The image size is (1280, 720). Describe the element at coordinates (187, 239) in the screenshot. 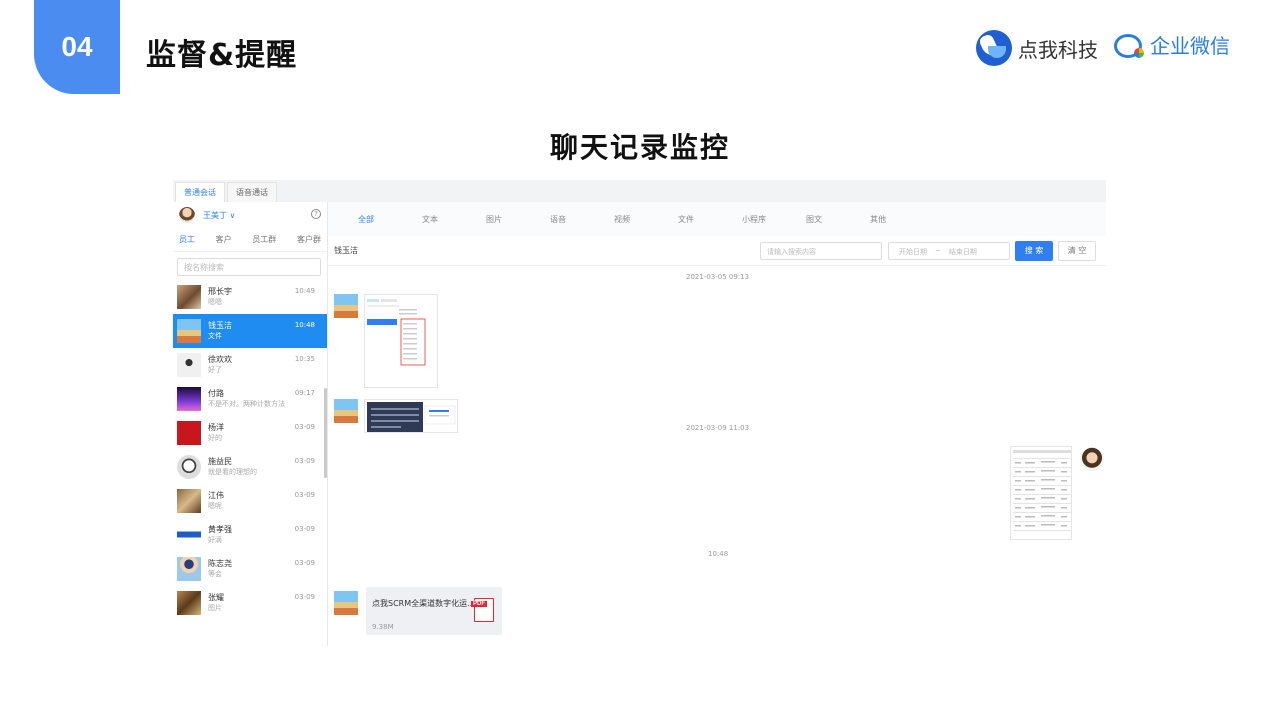

I see `tab-employee: 员工` at that location.